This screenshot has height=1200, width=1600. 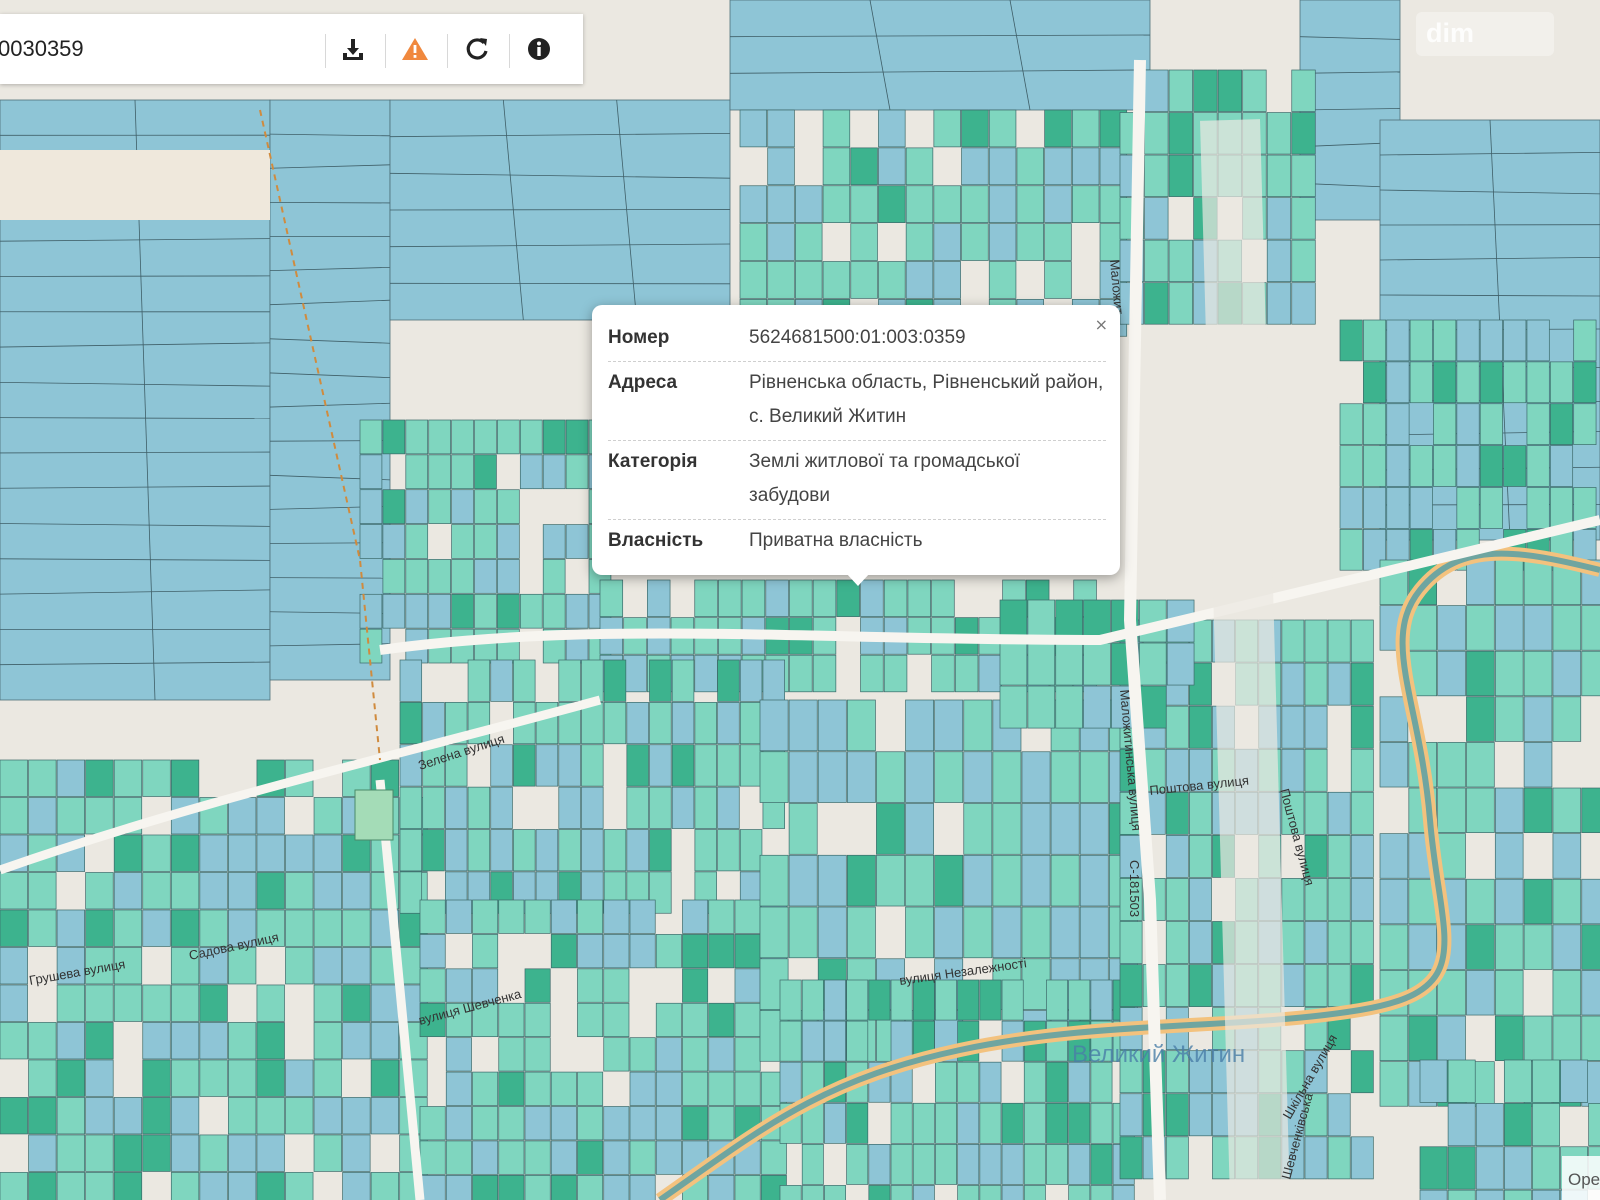 I want to click on watermark-text: dim, so click(x=1450, y=33).